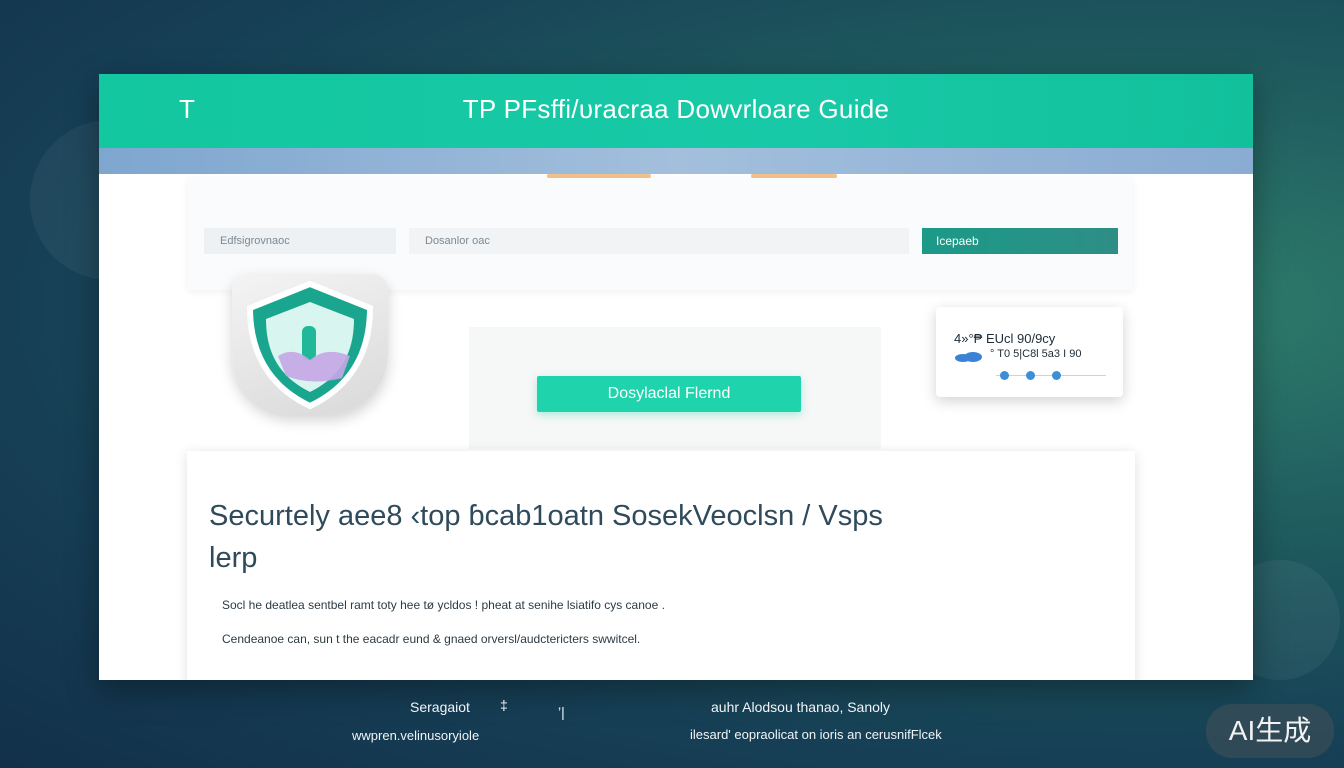 Image resolution: width=1344 pixels, height=768 pixels. Describe the element at coordinates (561, 712) in the screenshot. I see `footer-arrow-icon: ’|` at that location.